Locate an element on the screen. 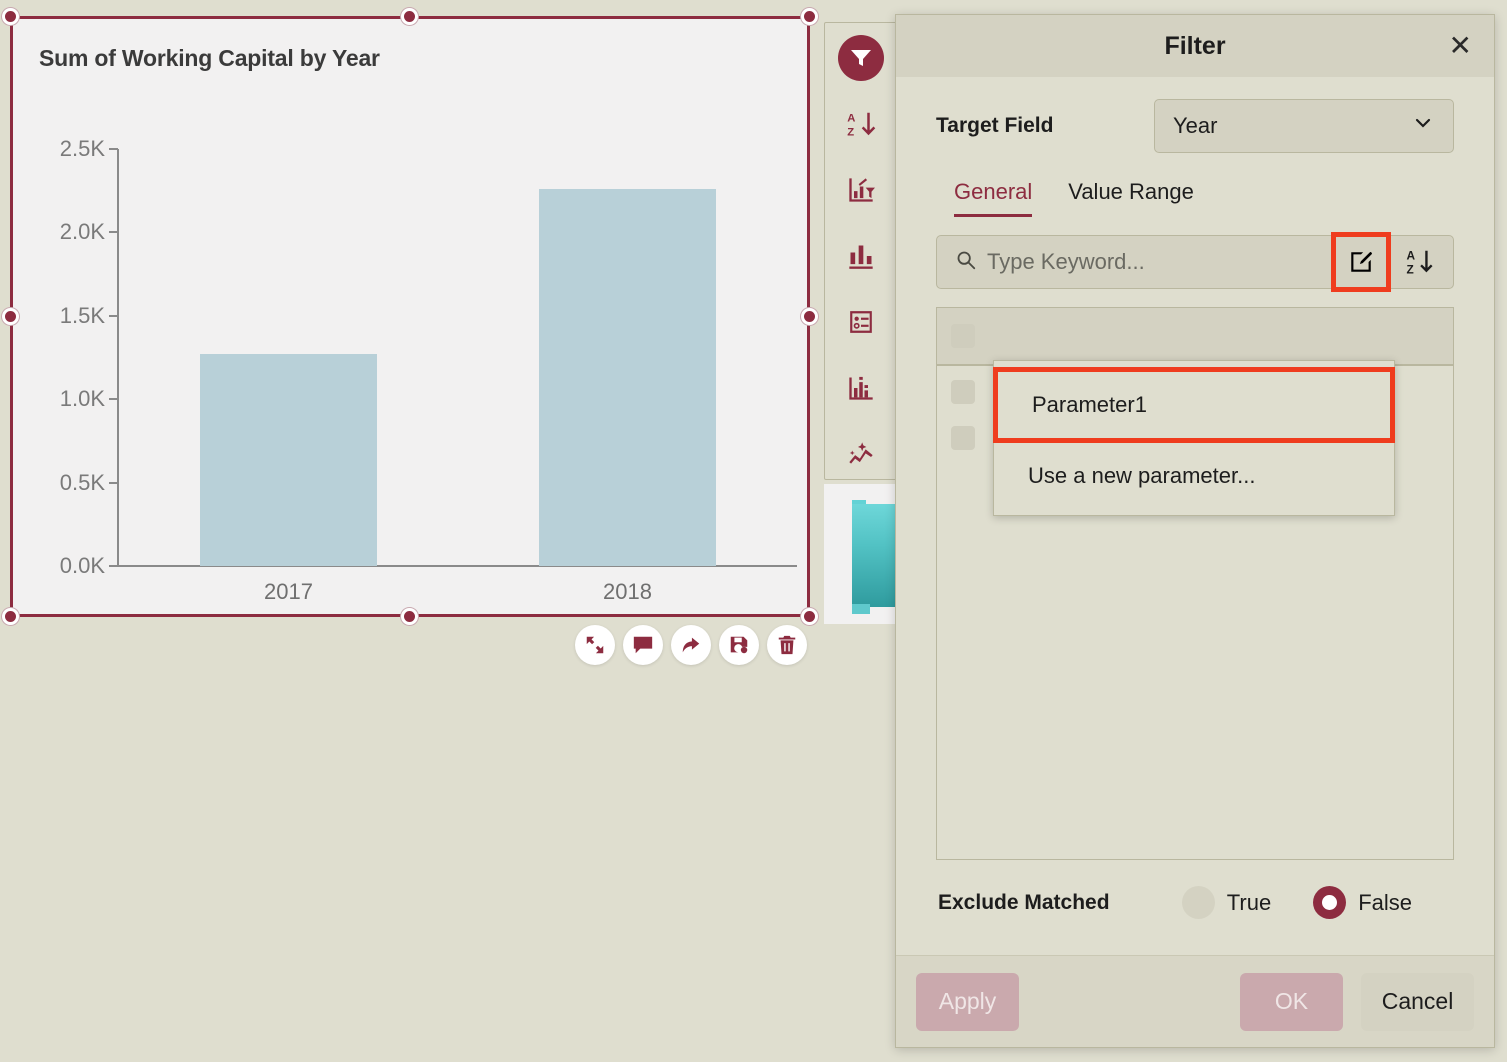 This screenshot has width=1507, height=1062. sort-tool: A Z is located at coordinates (861, 124).